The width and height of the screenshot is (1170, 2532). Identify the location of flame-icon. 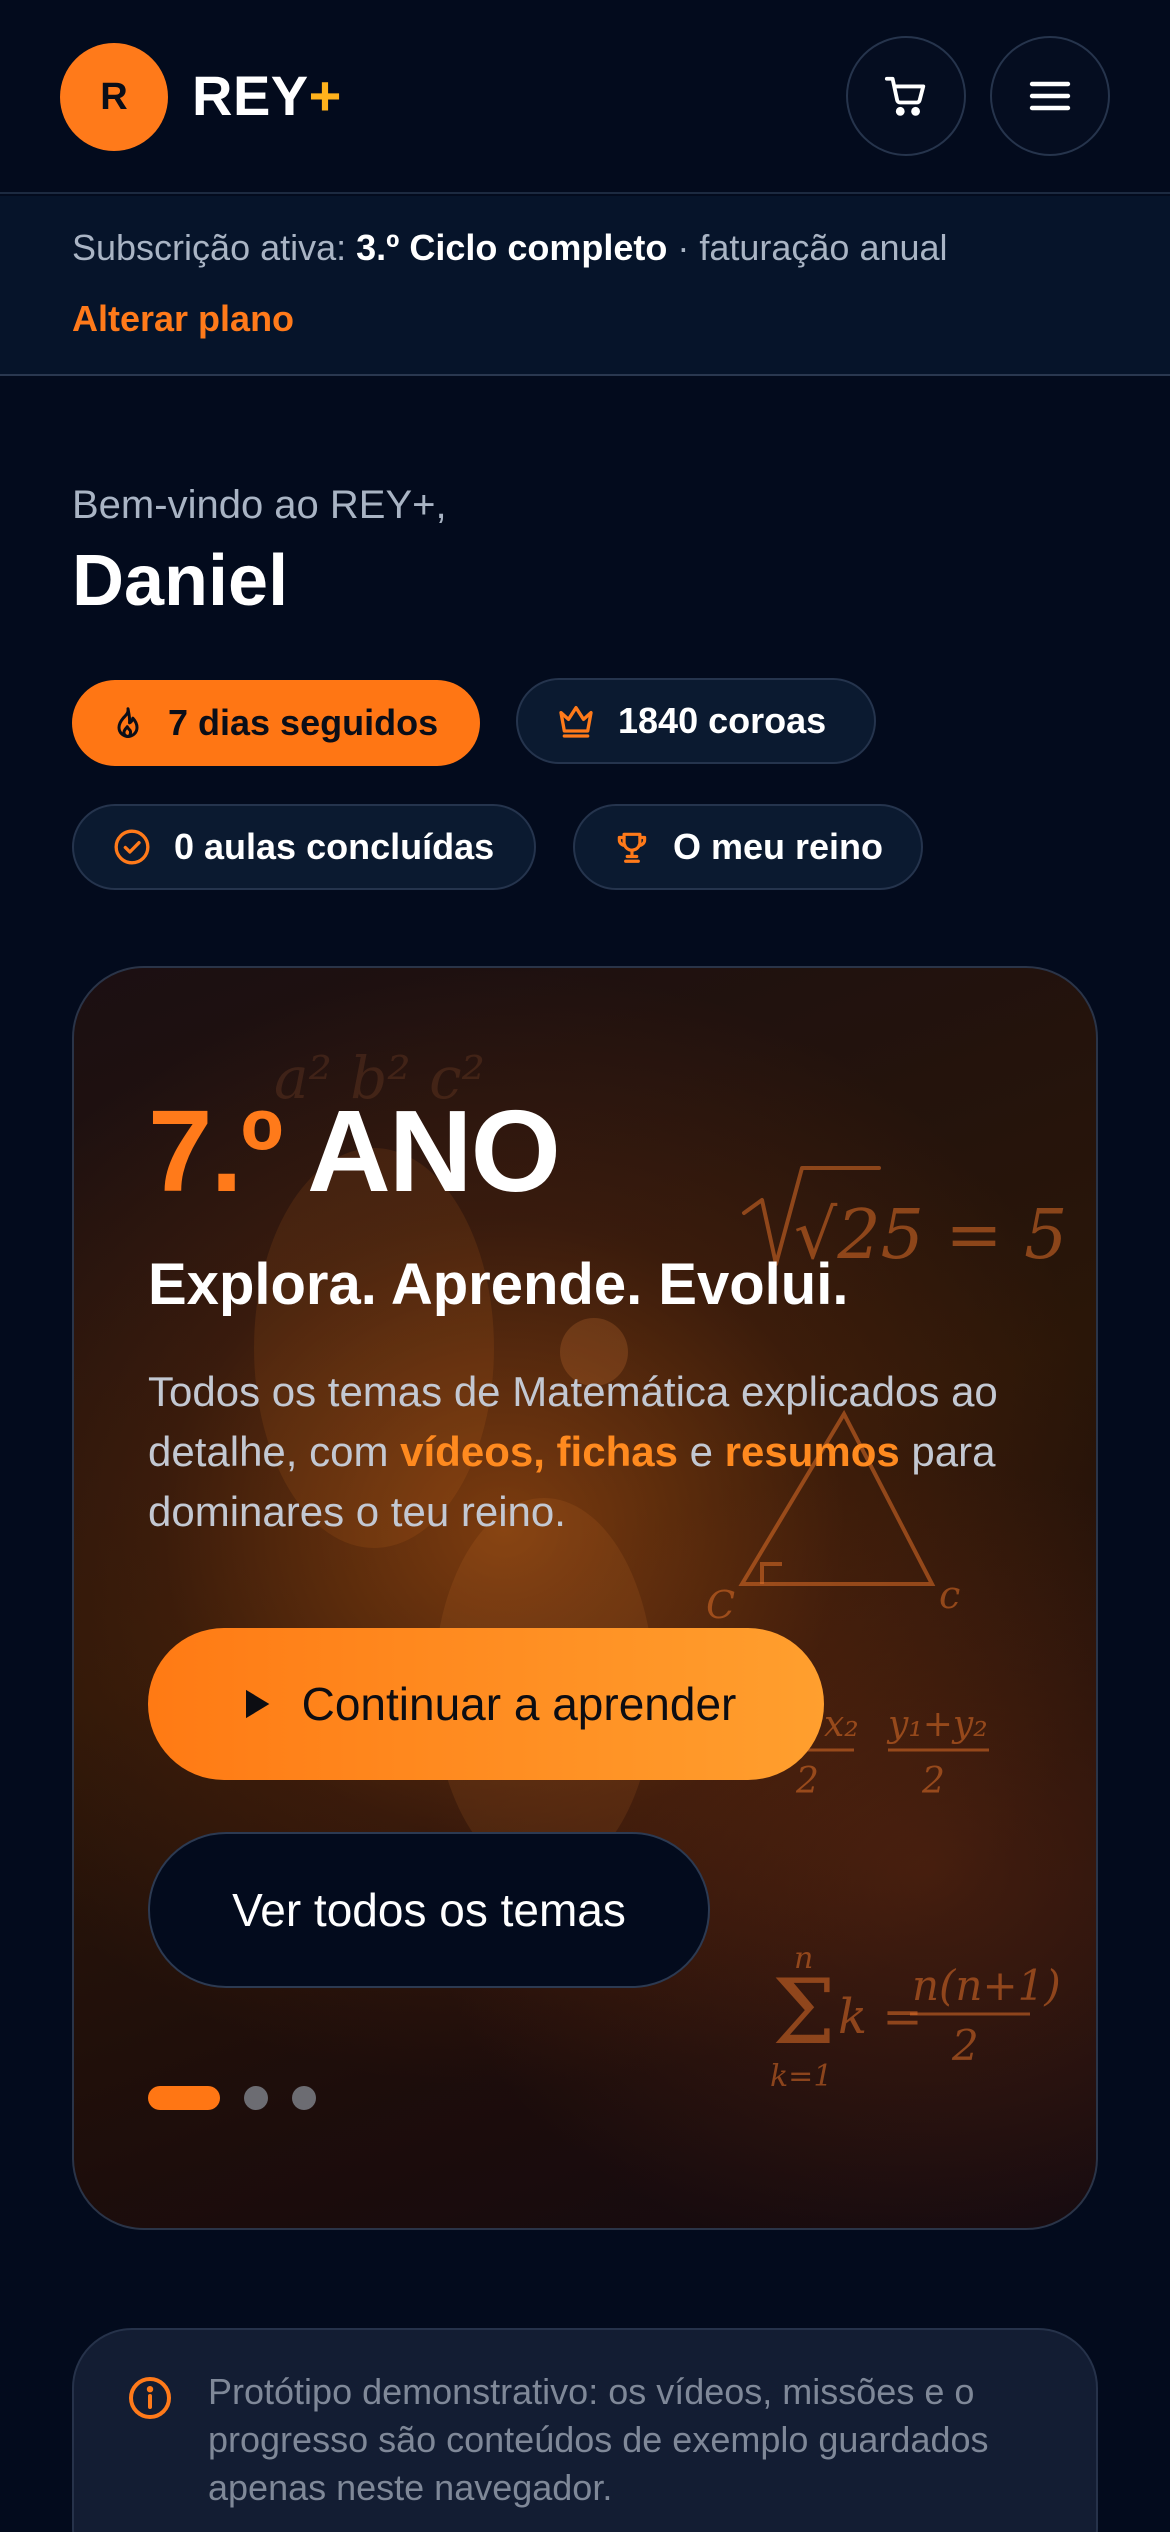
(128, 722).